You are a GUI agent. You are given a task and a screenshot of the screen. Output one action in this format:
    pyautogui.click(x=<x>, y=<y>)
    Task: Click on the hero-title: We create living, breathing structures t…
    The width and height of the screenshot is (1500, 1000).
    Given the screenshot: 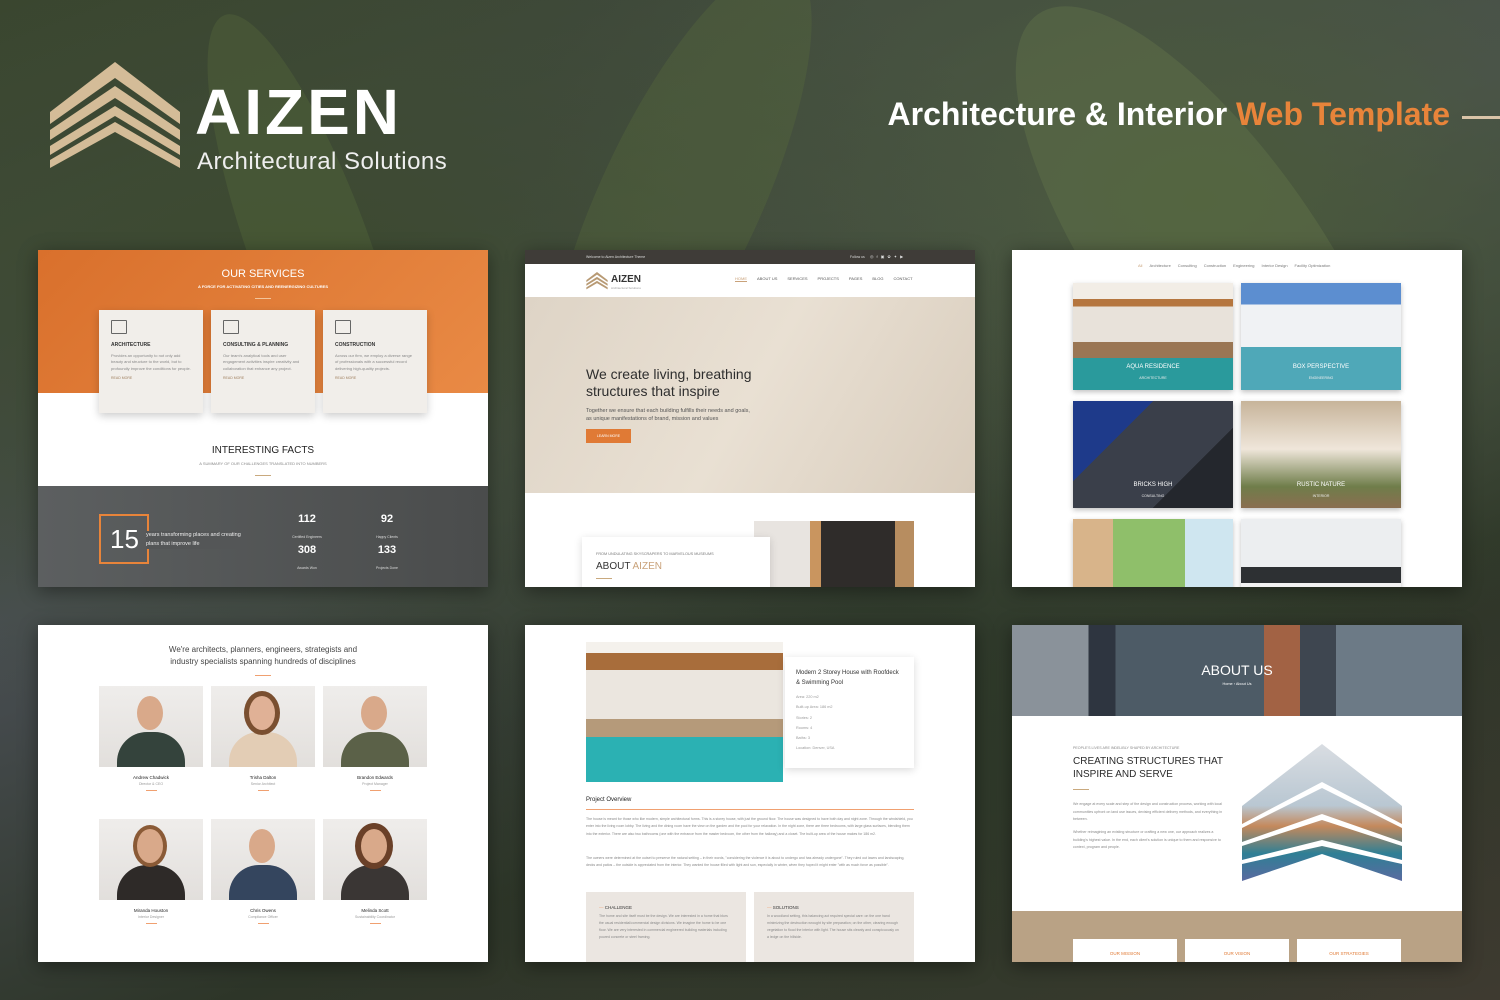 What is the action you would take?
    pyautogui.click(x=669, y=382)
    